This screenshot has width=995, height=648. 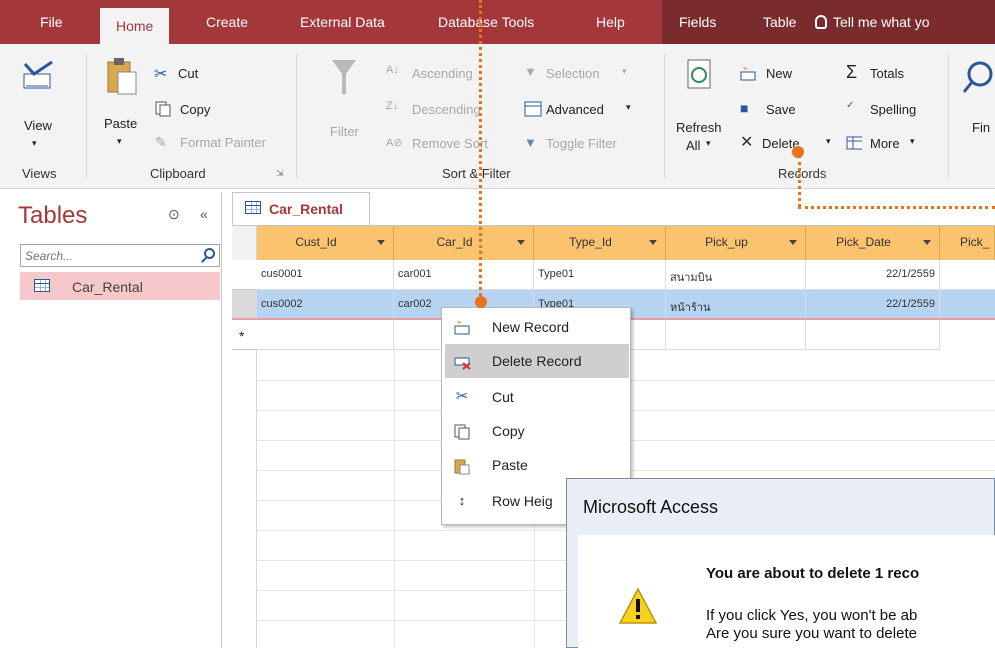 What do you see at coordinates (282, 304) in the screenshot?
I see `cell-value: cus0002` at bounding box center [282, 304].